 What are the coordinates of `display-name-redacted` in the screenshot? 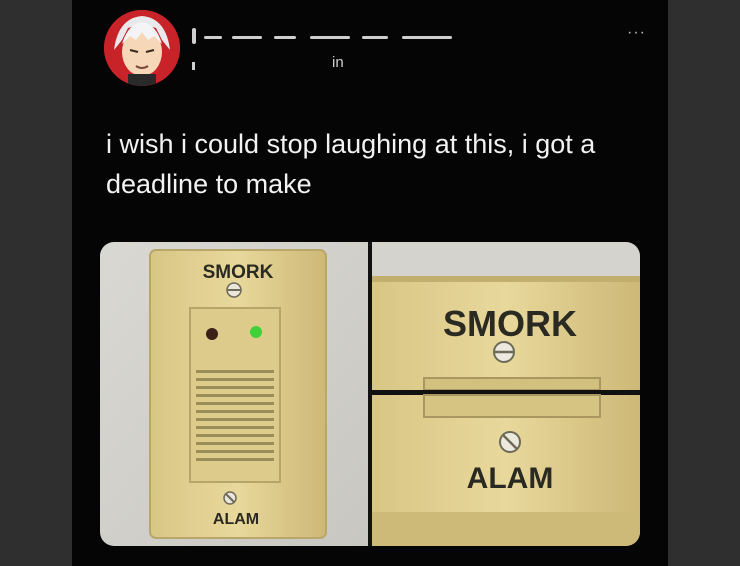 It's located at (327, 36).